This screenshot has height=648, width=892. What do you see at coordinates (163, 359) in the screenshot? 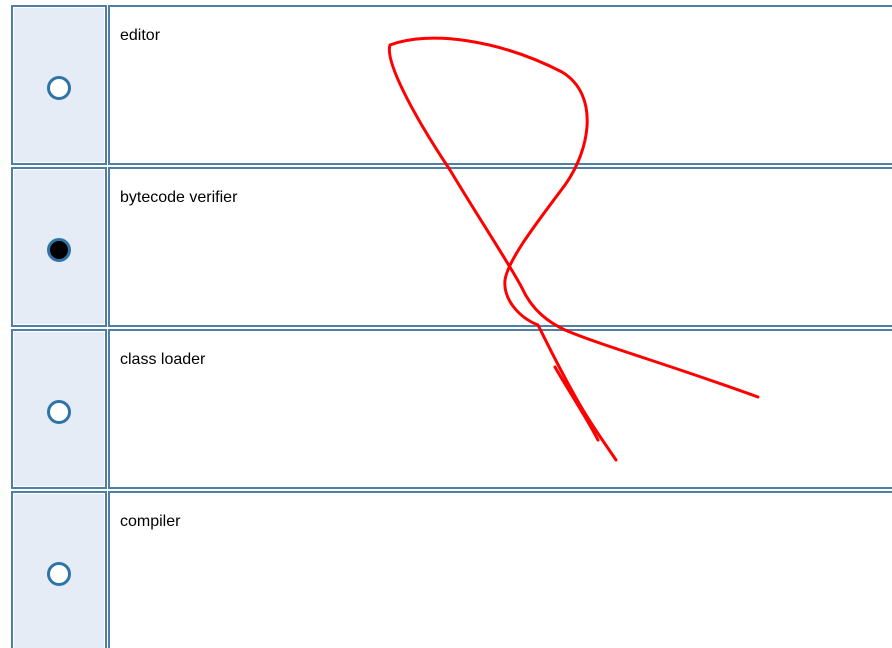
I see `option-label: class loader` at bounding box center [163, 359].